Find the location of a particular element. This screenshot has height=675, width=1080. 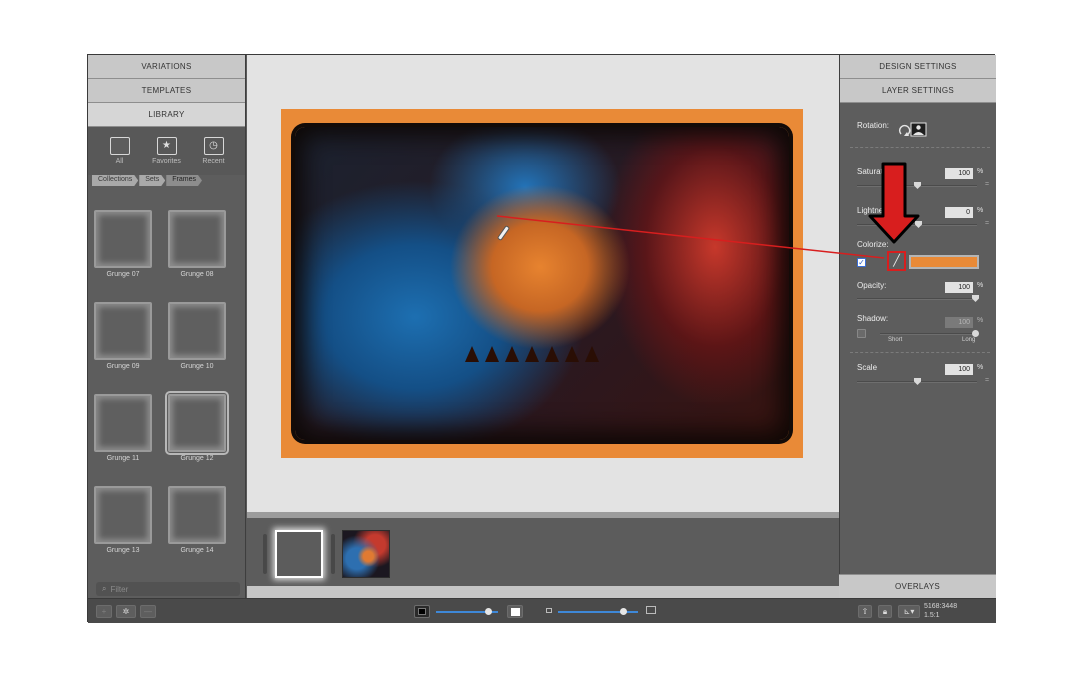

tab-design-settings: DESIGN SETTINGS is located at coordinates (918, 67).